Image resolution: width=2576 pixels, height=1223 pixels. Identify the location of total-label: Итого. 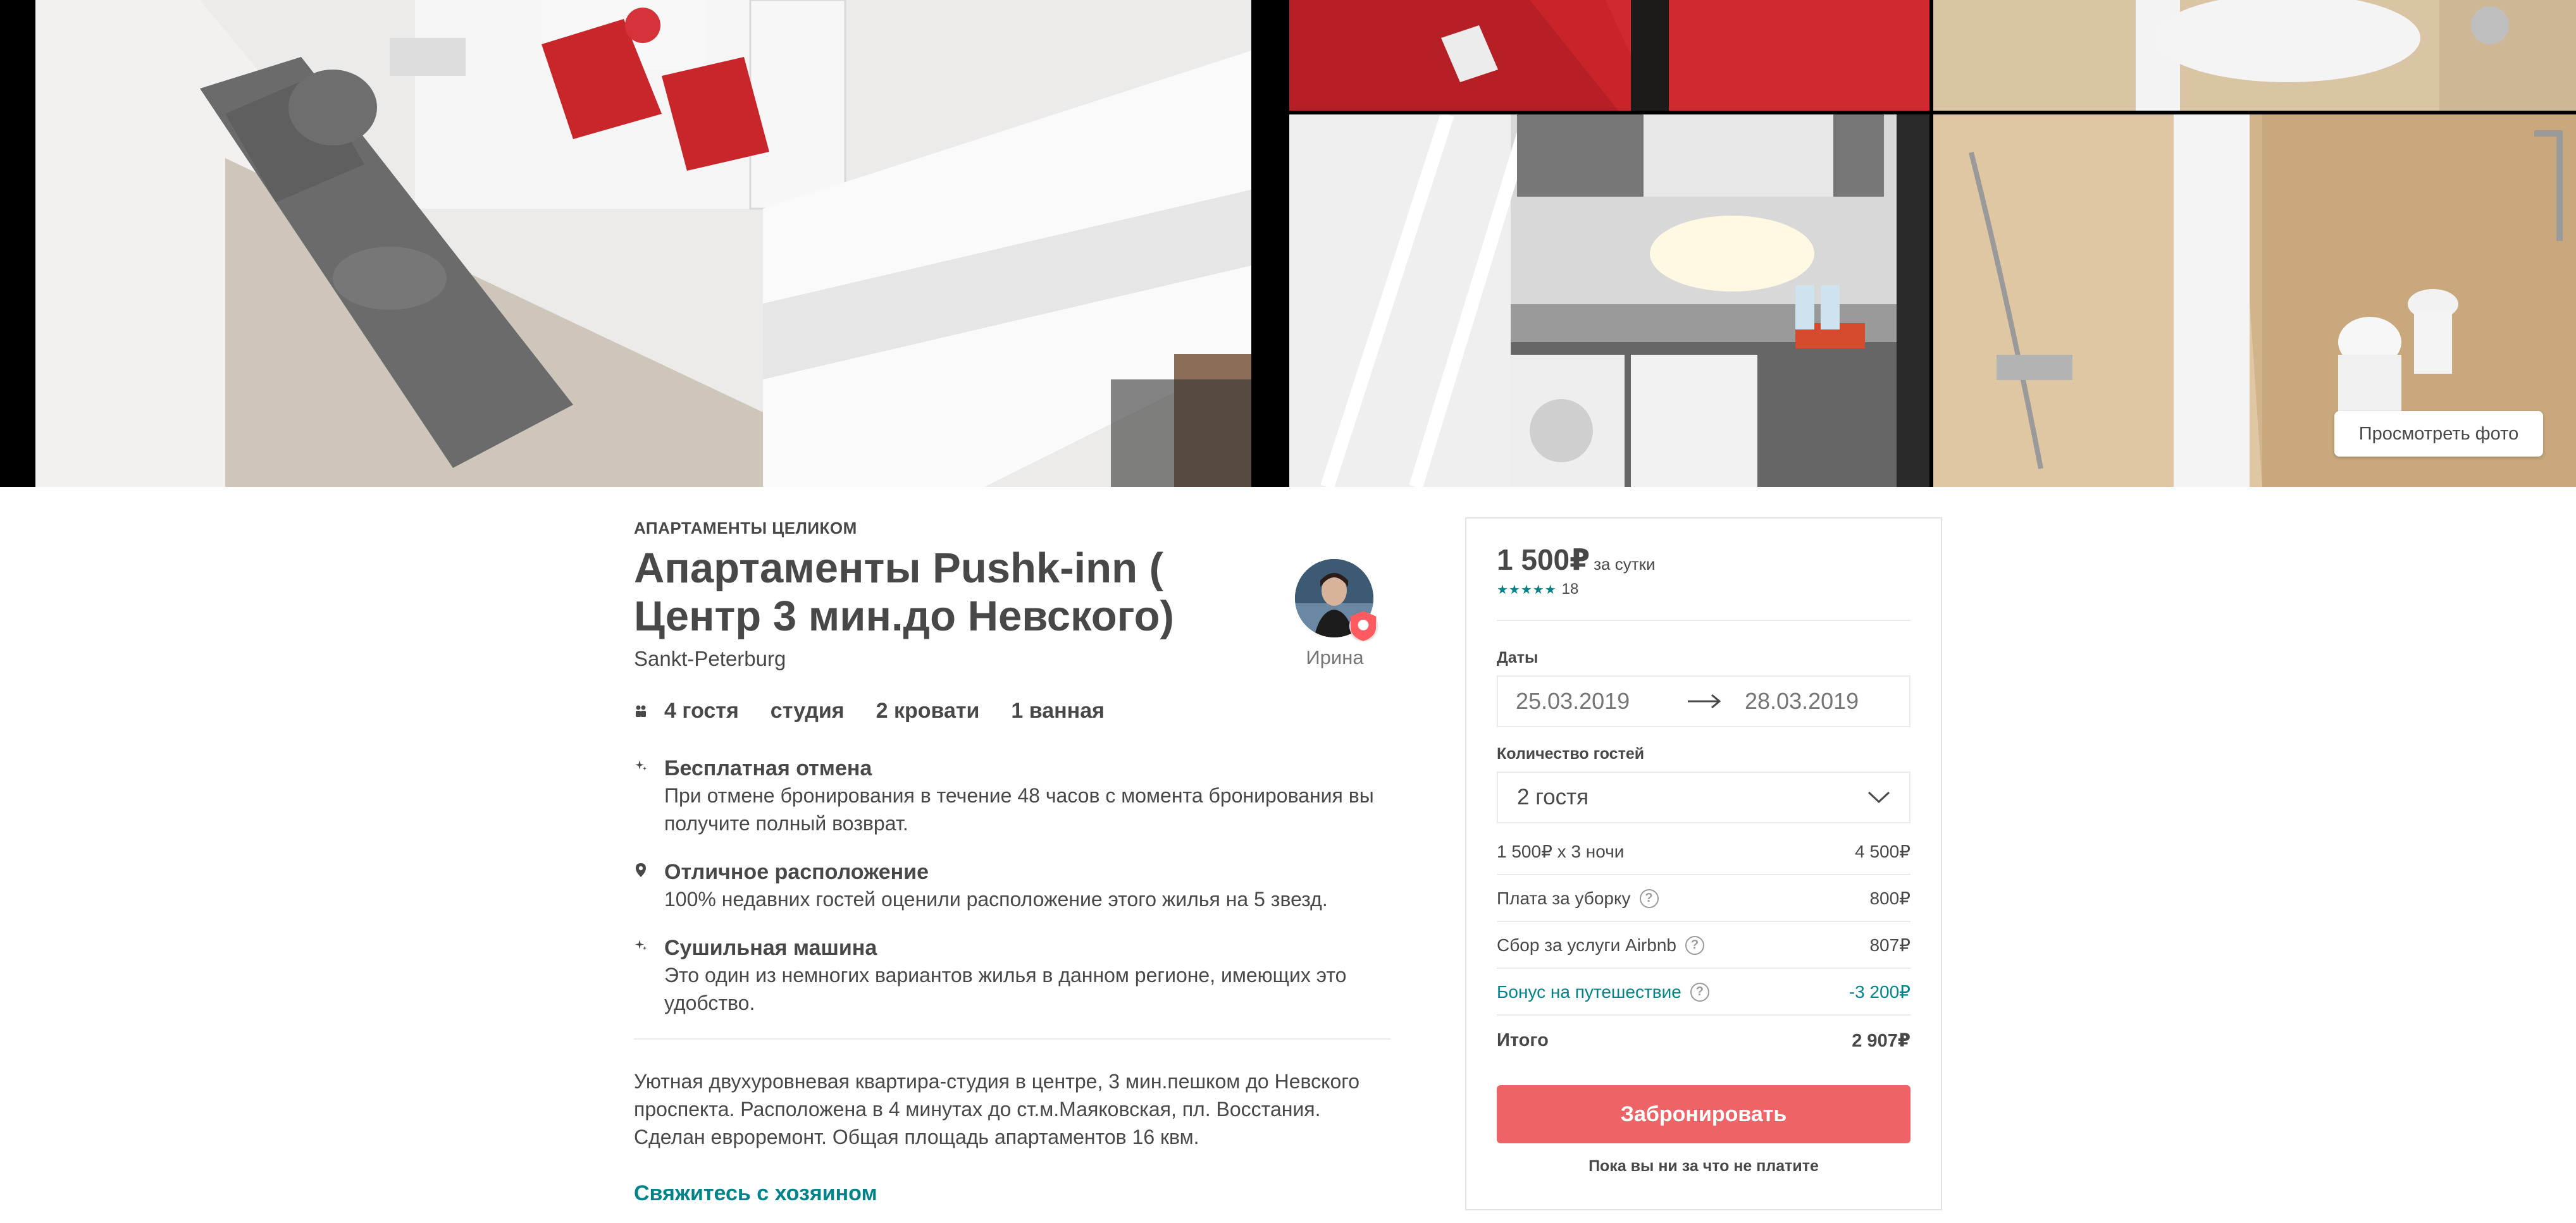
(1523, 1040).